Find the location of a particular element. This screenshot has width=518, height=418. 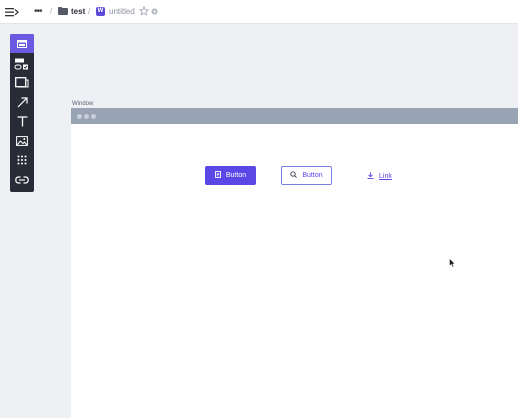

arrow-tool is located at coordinates (22, 102).